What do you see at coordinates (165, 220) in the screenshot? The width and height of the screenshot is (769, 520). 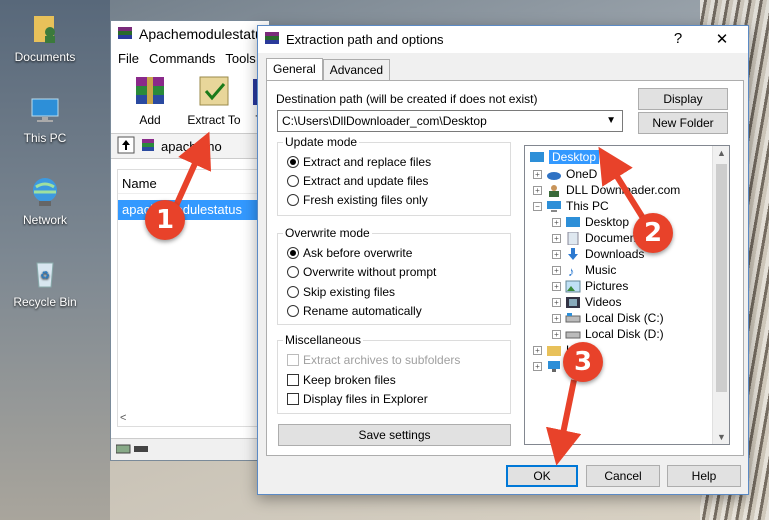 I see `step-1-badge: 1` at bounding box center [165, 220].